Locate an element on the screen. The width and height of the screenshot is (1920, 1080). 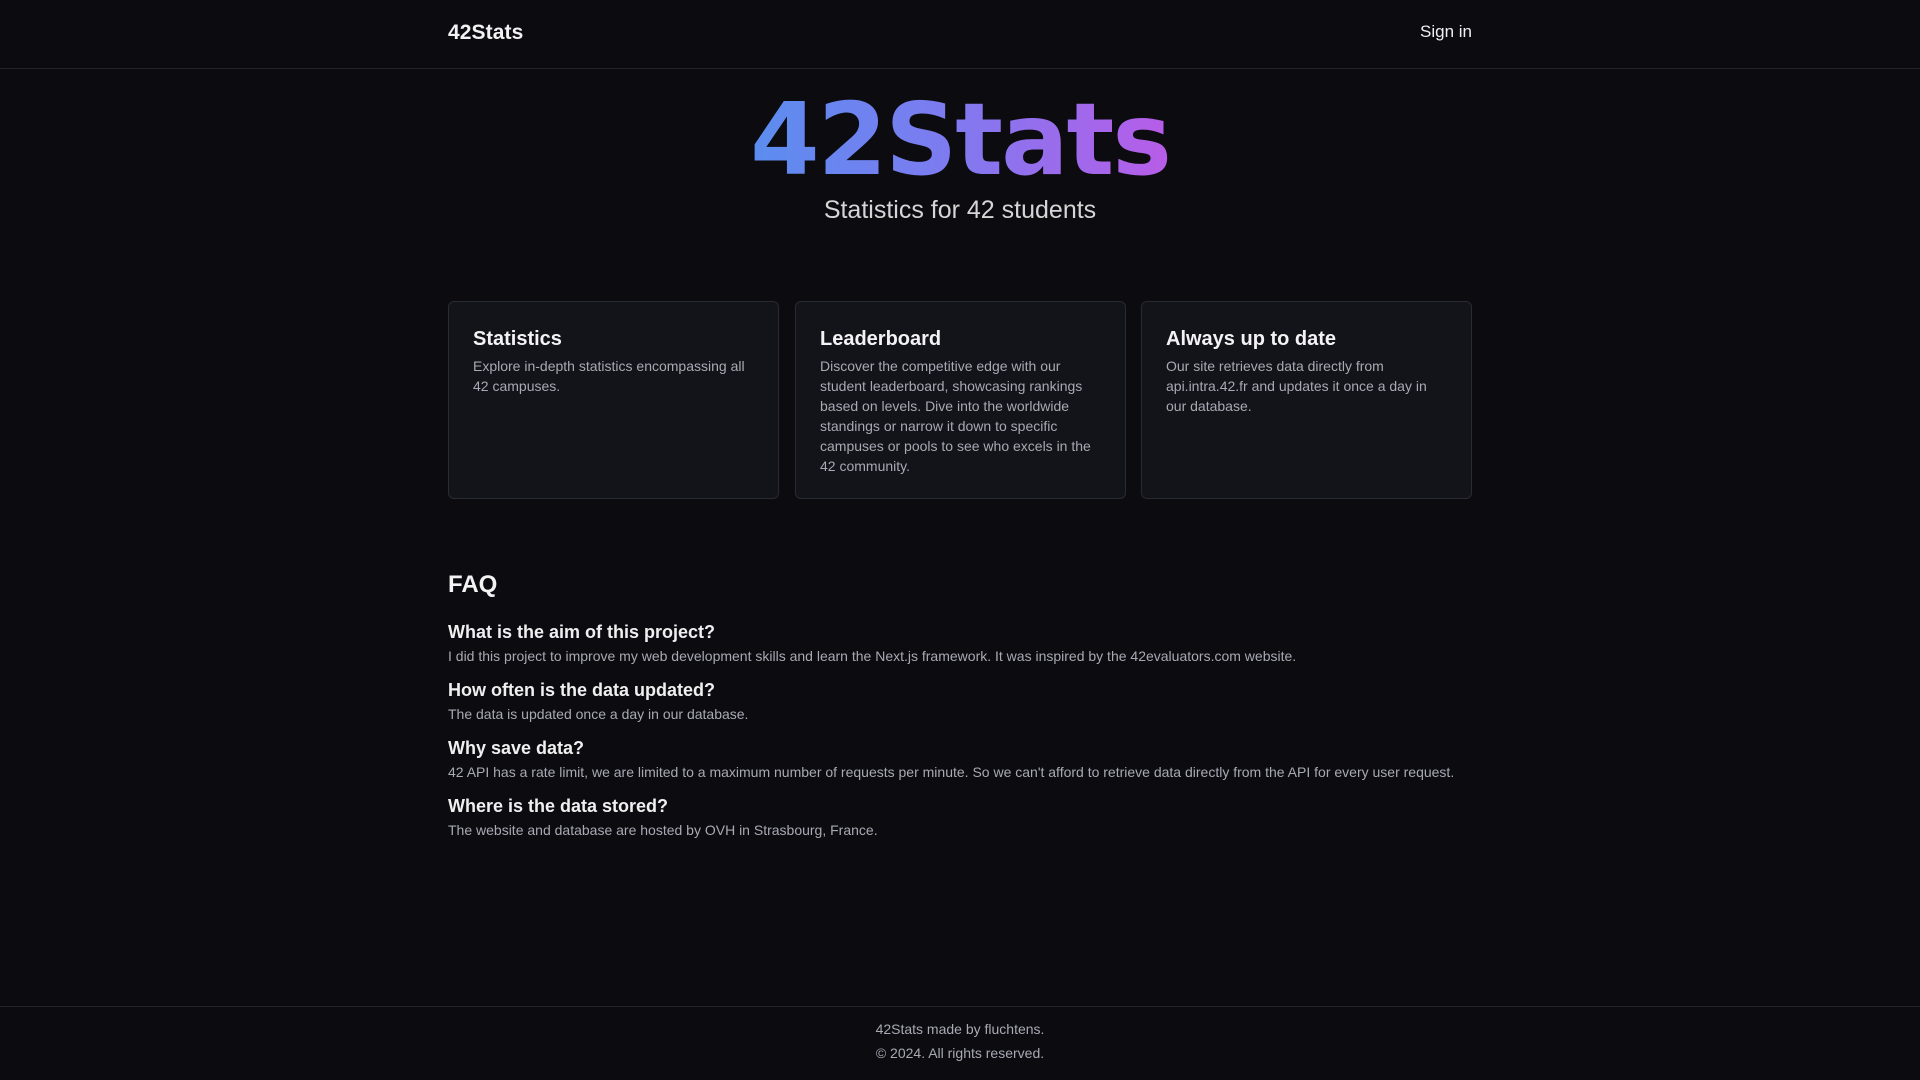
footer-made-by: 42Stats made by fluchtens. is located at coordinates (960, 1029).